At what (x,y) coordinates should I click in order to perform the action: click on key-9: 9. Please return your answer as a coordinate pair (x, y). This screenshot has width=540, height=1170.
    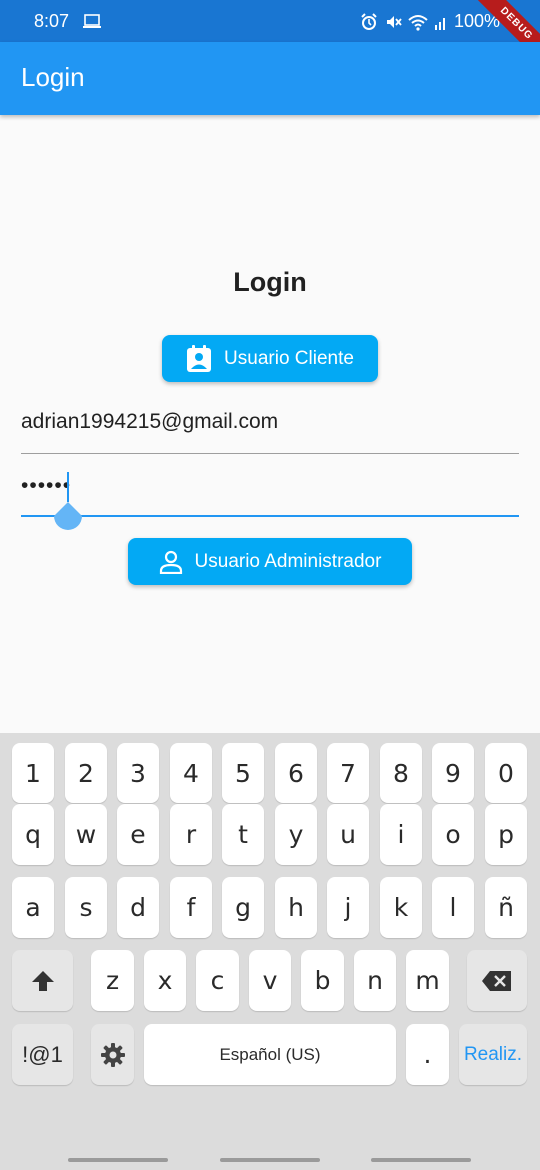
    Looking at the image, I should click on (453, 773).